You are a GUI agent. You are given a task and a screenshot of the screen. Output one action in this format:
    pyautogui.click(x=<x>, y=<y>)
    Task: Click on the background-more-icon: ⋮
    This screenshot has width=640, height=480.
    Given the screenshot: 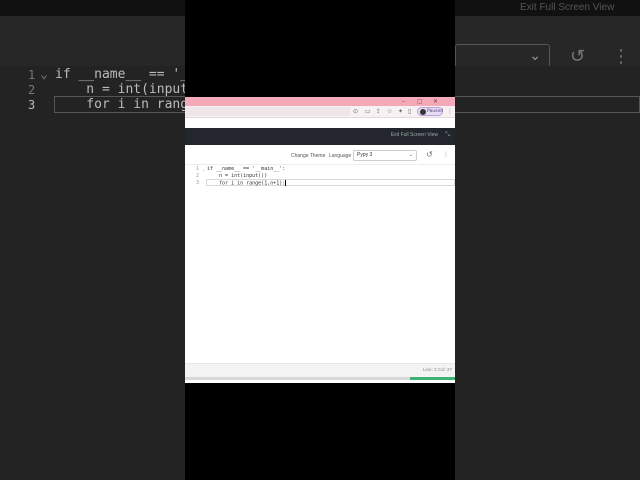 What is the action you would take?
    pyautogui.click(x=621, y=56)
    